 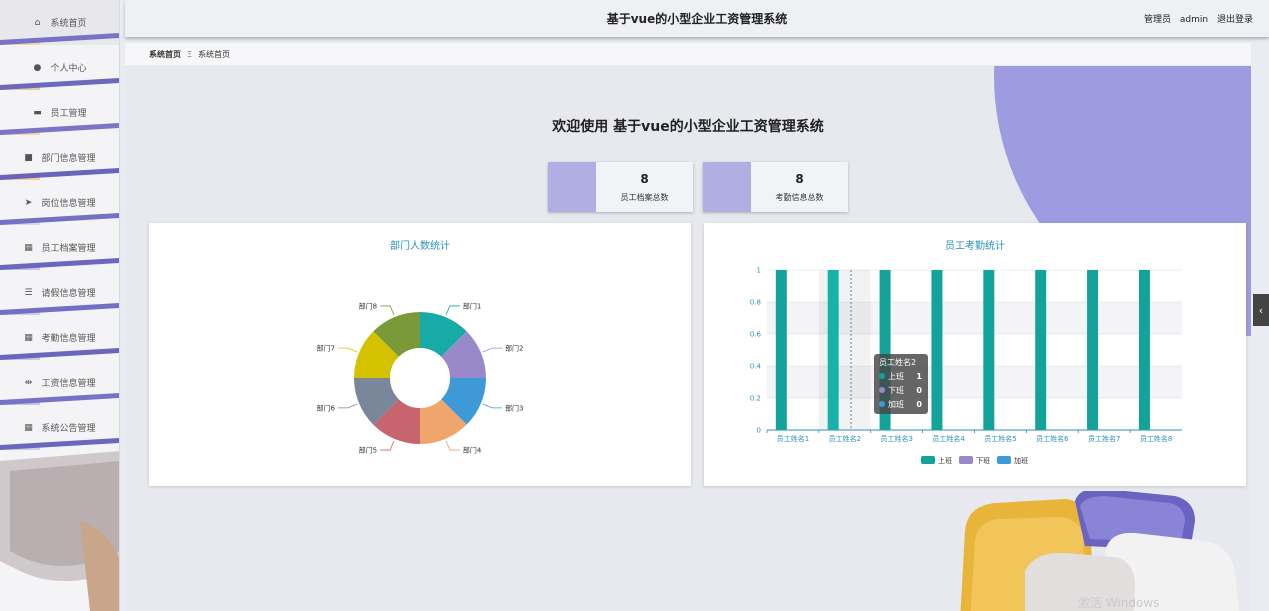 What do you see at coordinates (1235, 20) in the screenshot?
I see `logout-link: 退出登录` at bounding box center [1235, 20].